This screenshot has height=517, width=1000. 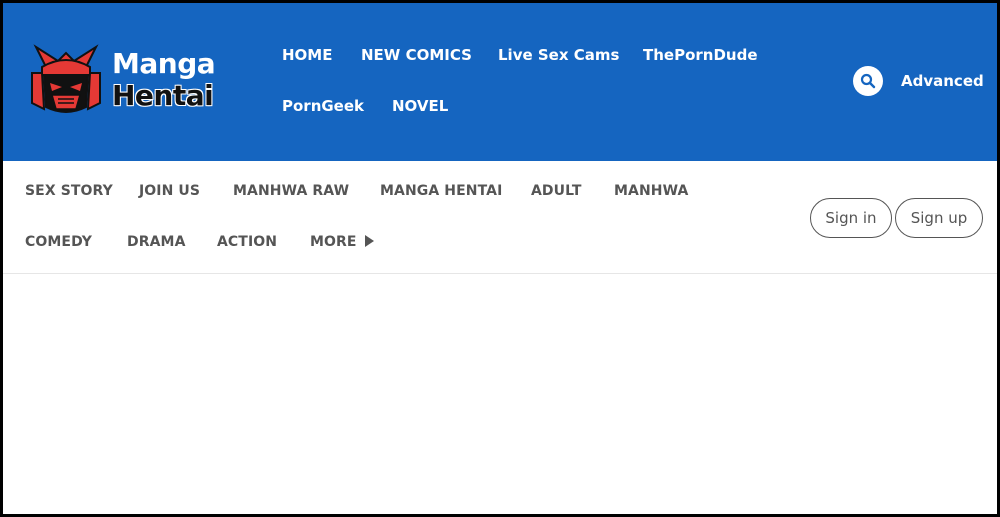 I want to click on nav-live-sex-cams: Live Sex Cams, so click(x=558, y=55).